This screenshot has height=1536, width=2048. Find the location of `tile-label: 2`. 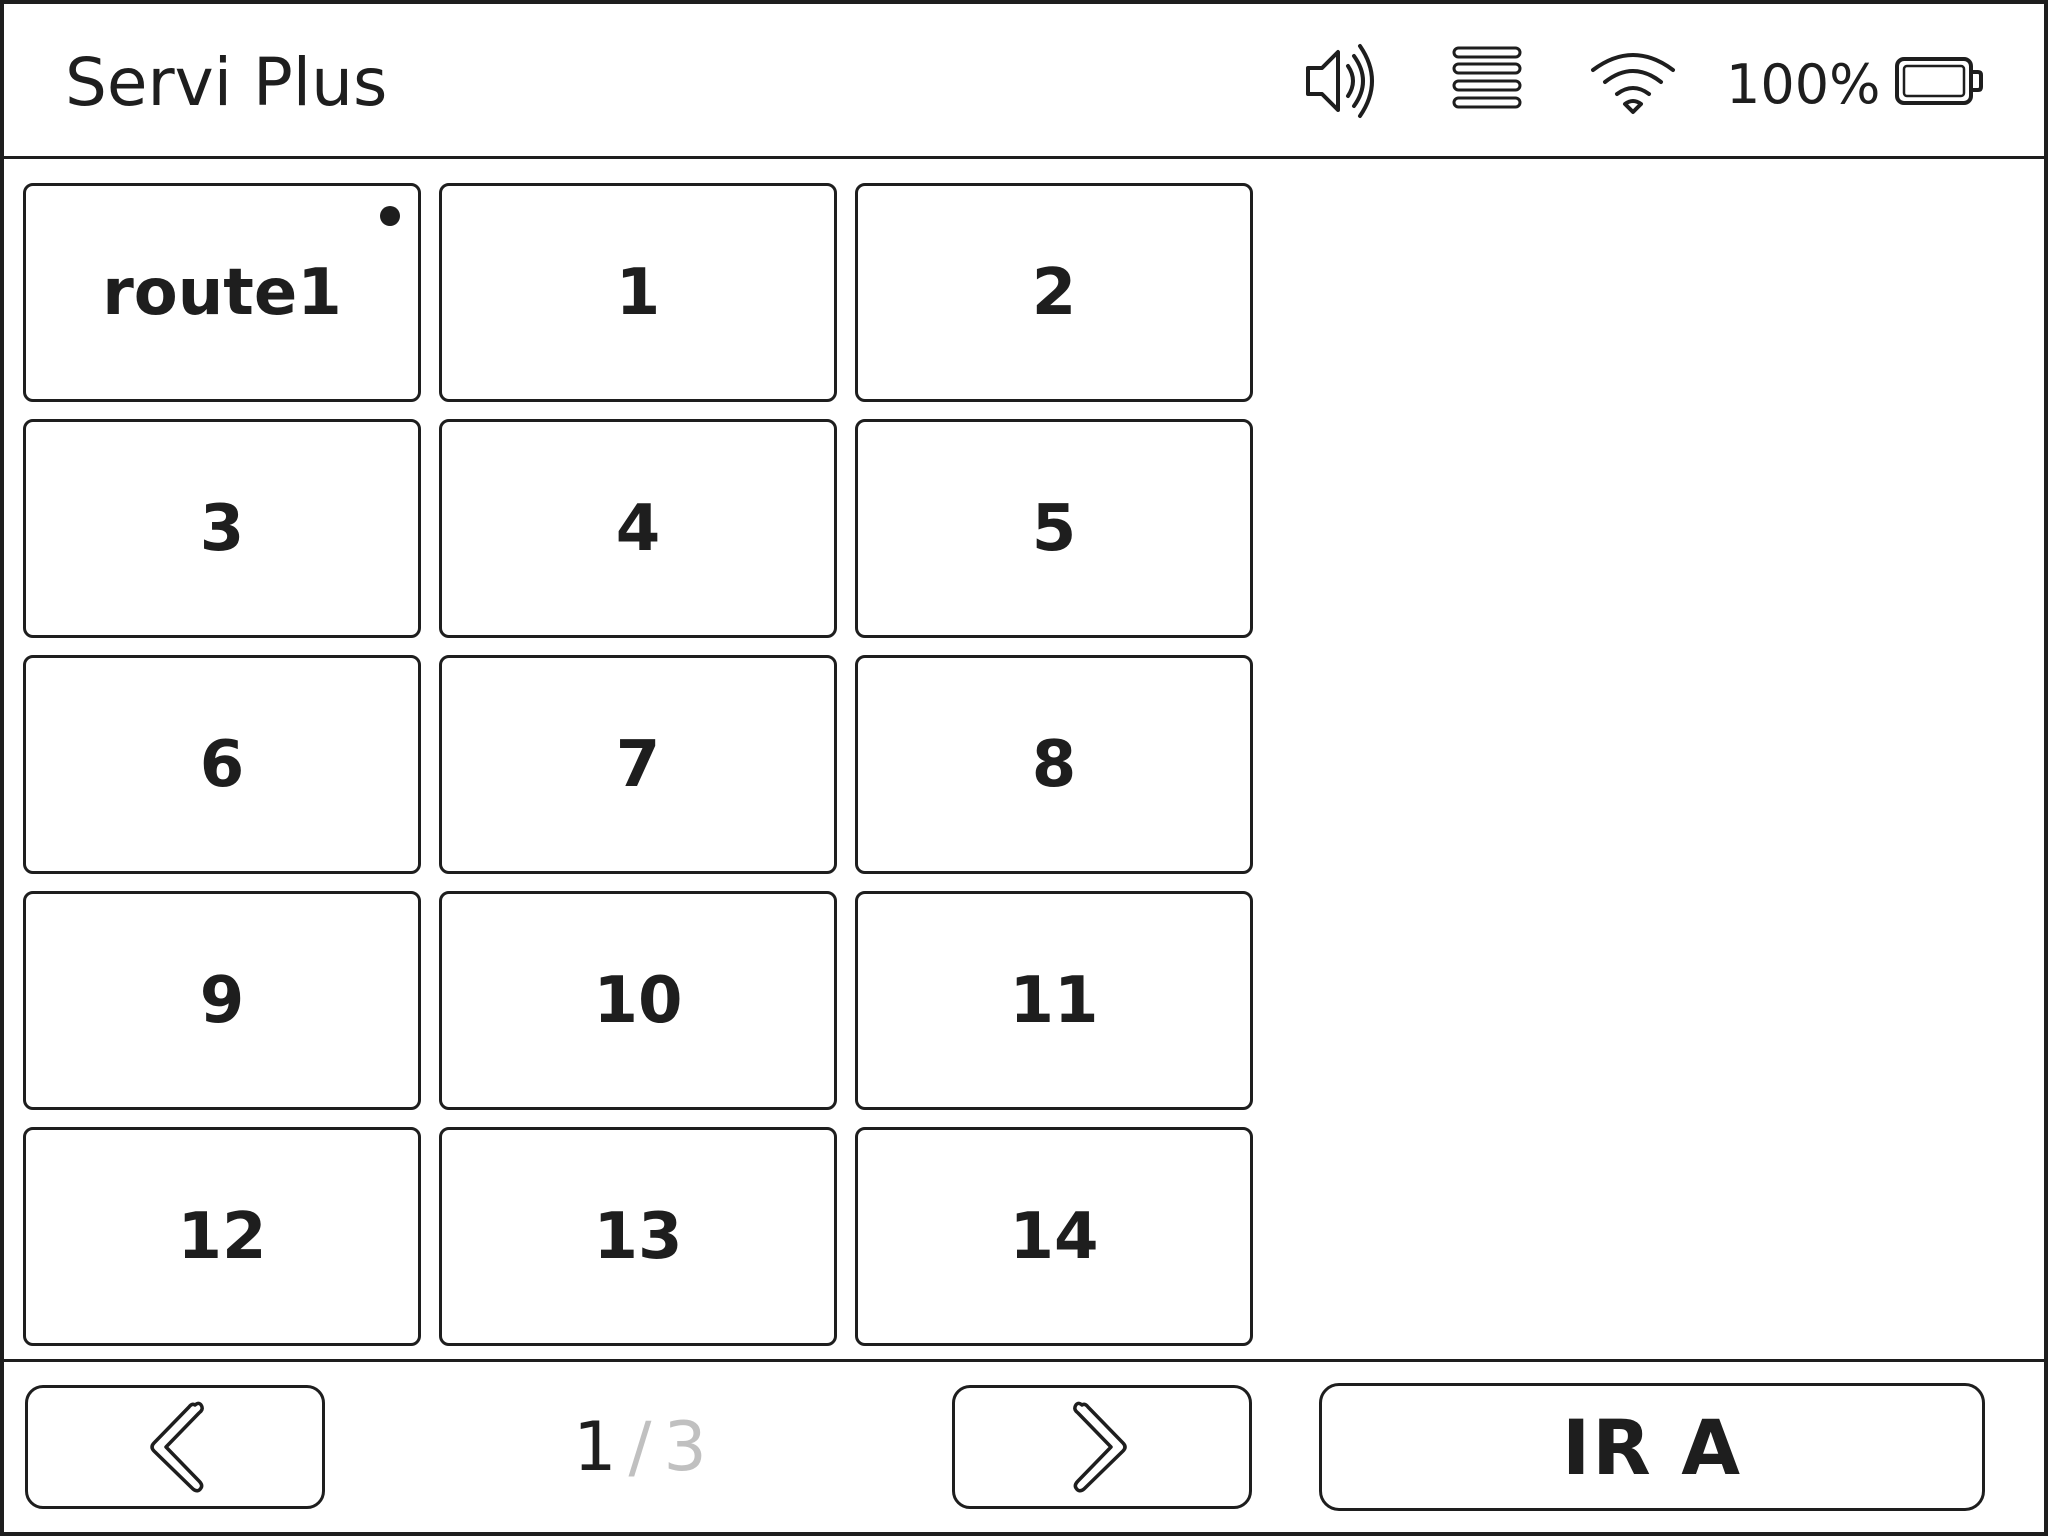

tile-label: 2 is located at coordinates (1054, 292).